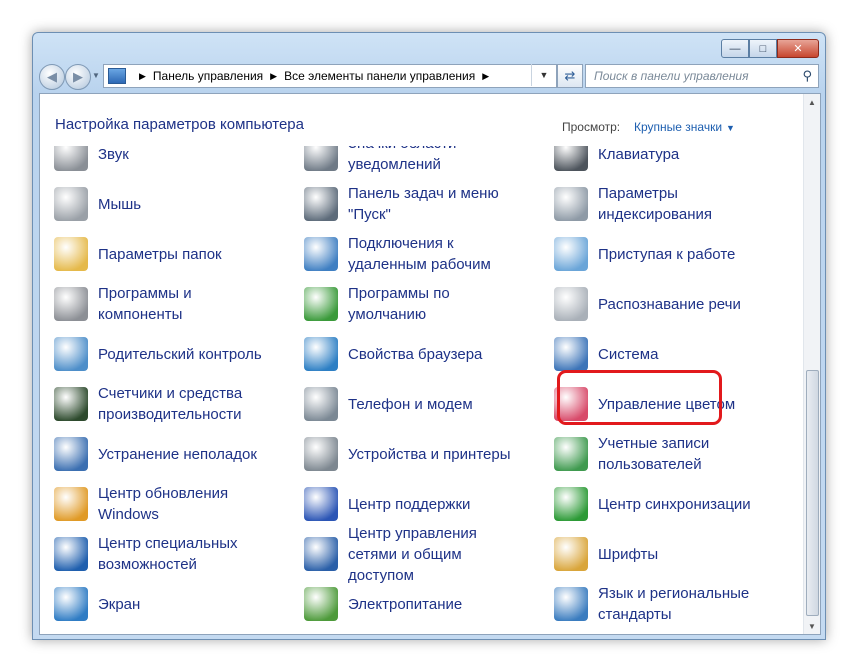 Image resolution: width=857 pixels, height=672 pixels. I want to click on control-panel-item: Центр поддержки, so click(410, 504).